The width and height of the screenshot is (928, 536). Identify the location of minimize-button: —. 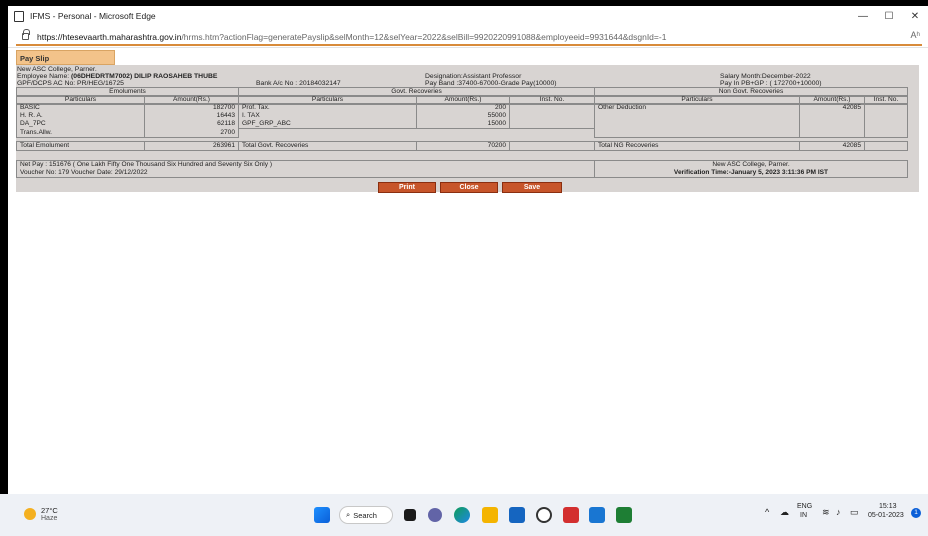
(863, 16).